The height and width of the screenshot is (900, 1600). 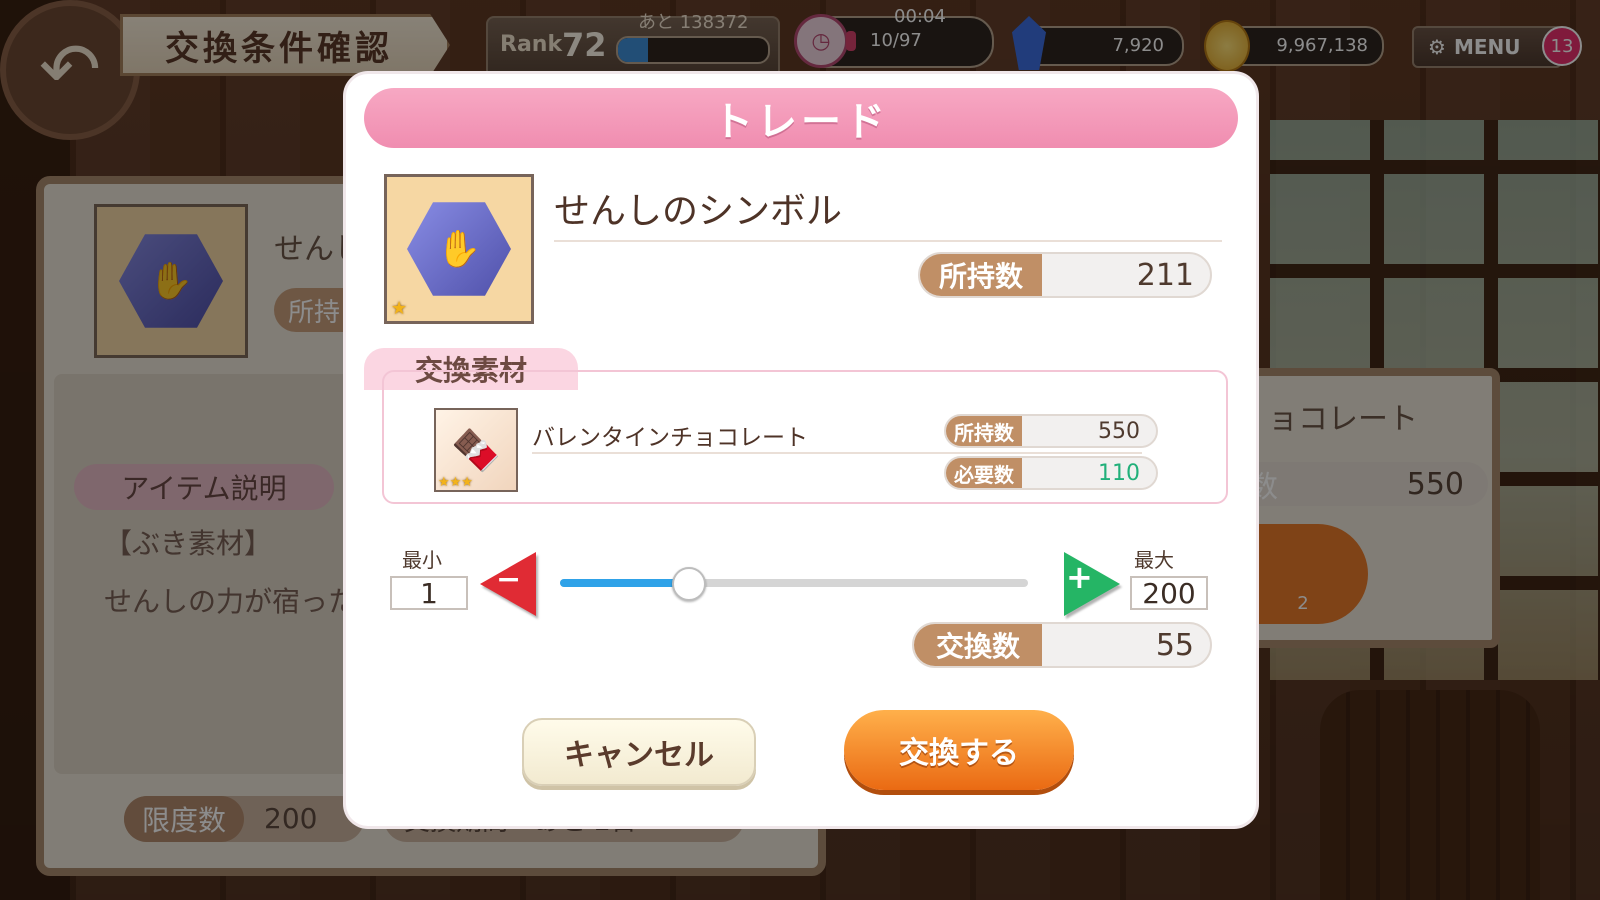 I want to click on warrior-symbol-icon: ✋, so click(x=459, y=249).